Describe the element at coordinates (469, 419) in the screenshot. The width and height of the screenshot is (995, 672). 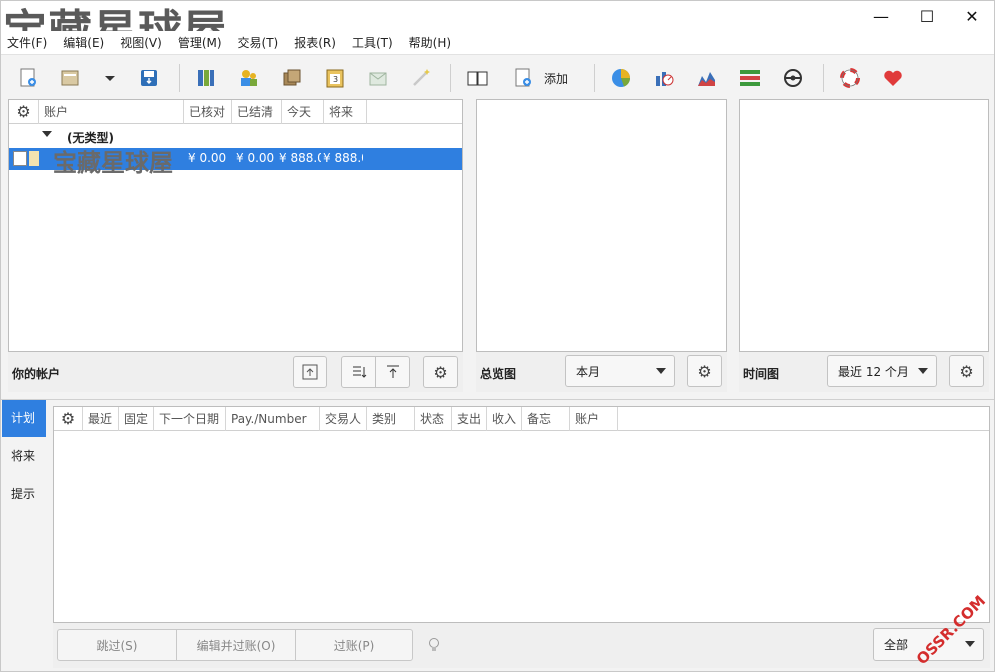
I see `column-header-expense: 支出` at that location.